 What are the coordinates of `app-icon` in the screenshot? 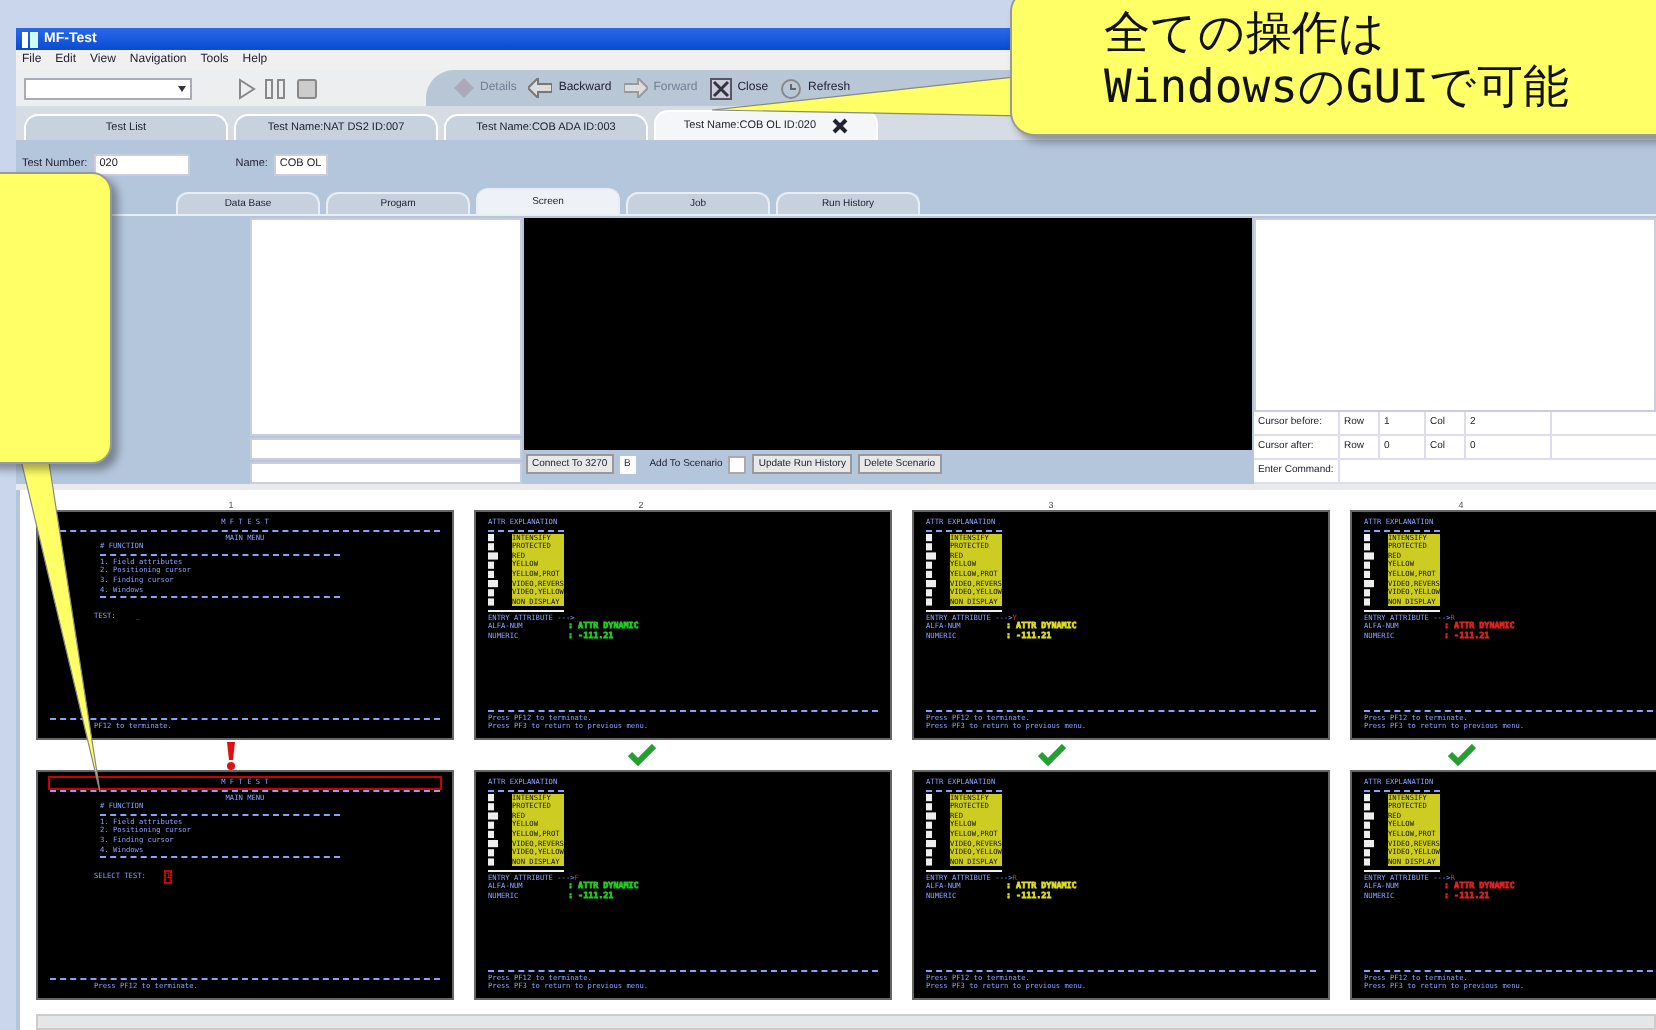 It's located at (30, 39).